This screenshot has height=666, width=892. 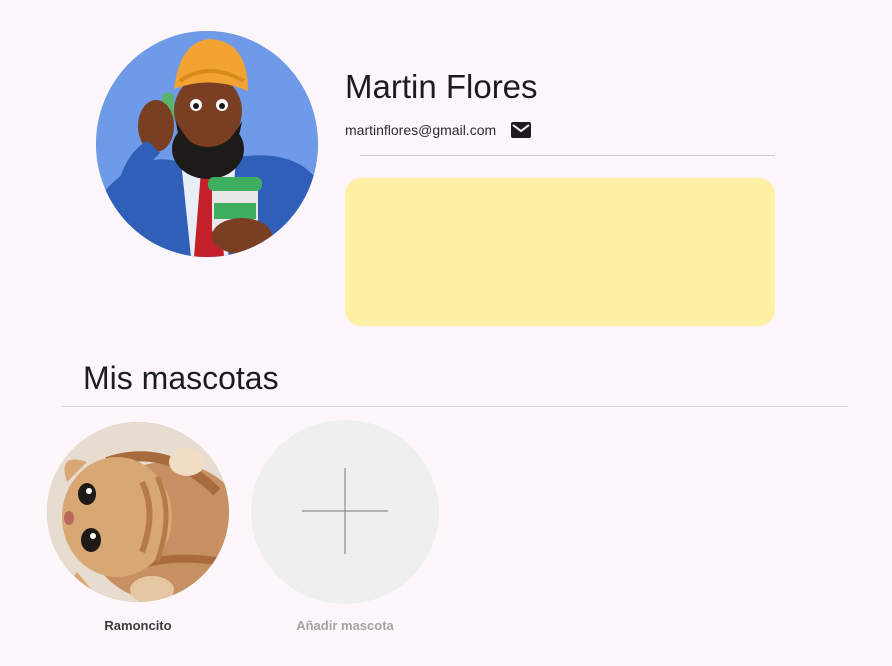 I want to click on email-row: martinflores@gmail.com, so click(x=438, y=130).